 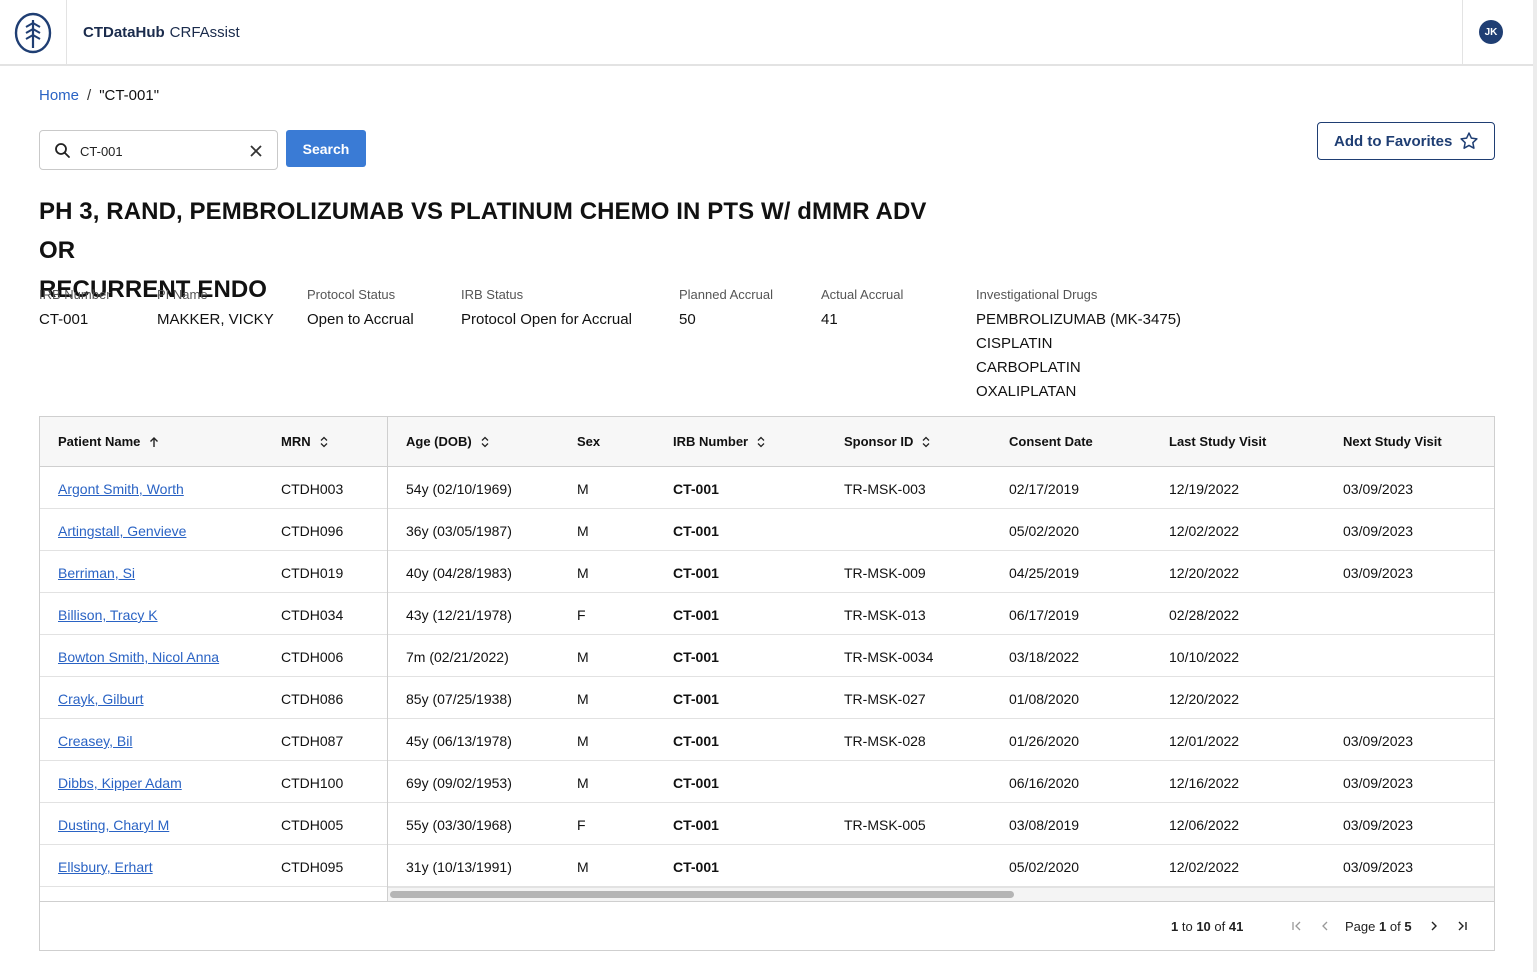 I want to click on col-header-irb-number: IRB Number, so click(x=719, y=441).